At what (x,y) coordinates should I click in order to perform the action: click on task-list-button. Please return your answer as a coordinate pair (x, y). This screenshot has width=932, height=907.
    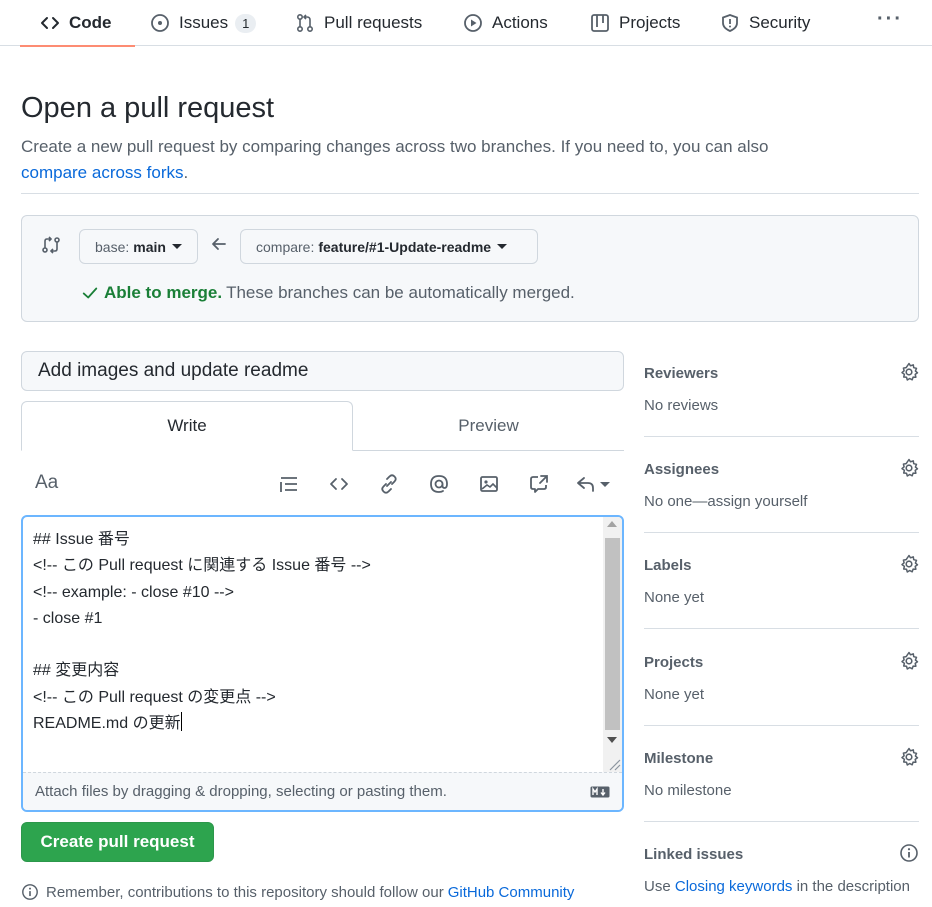
    Looking at the image, I should click on (289, 484).